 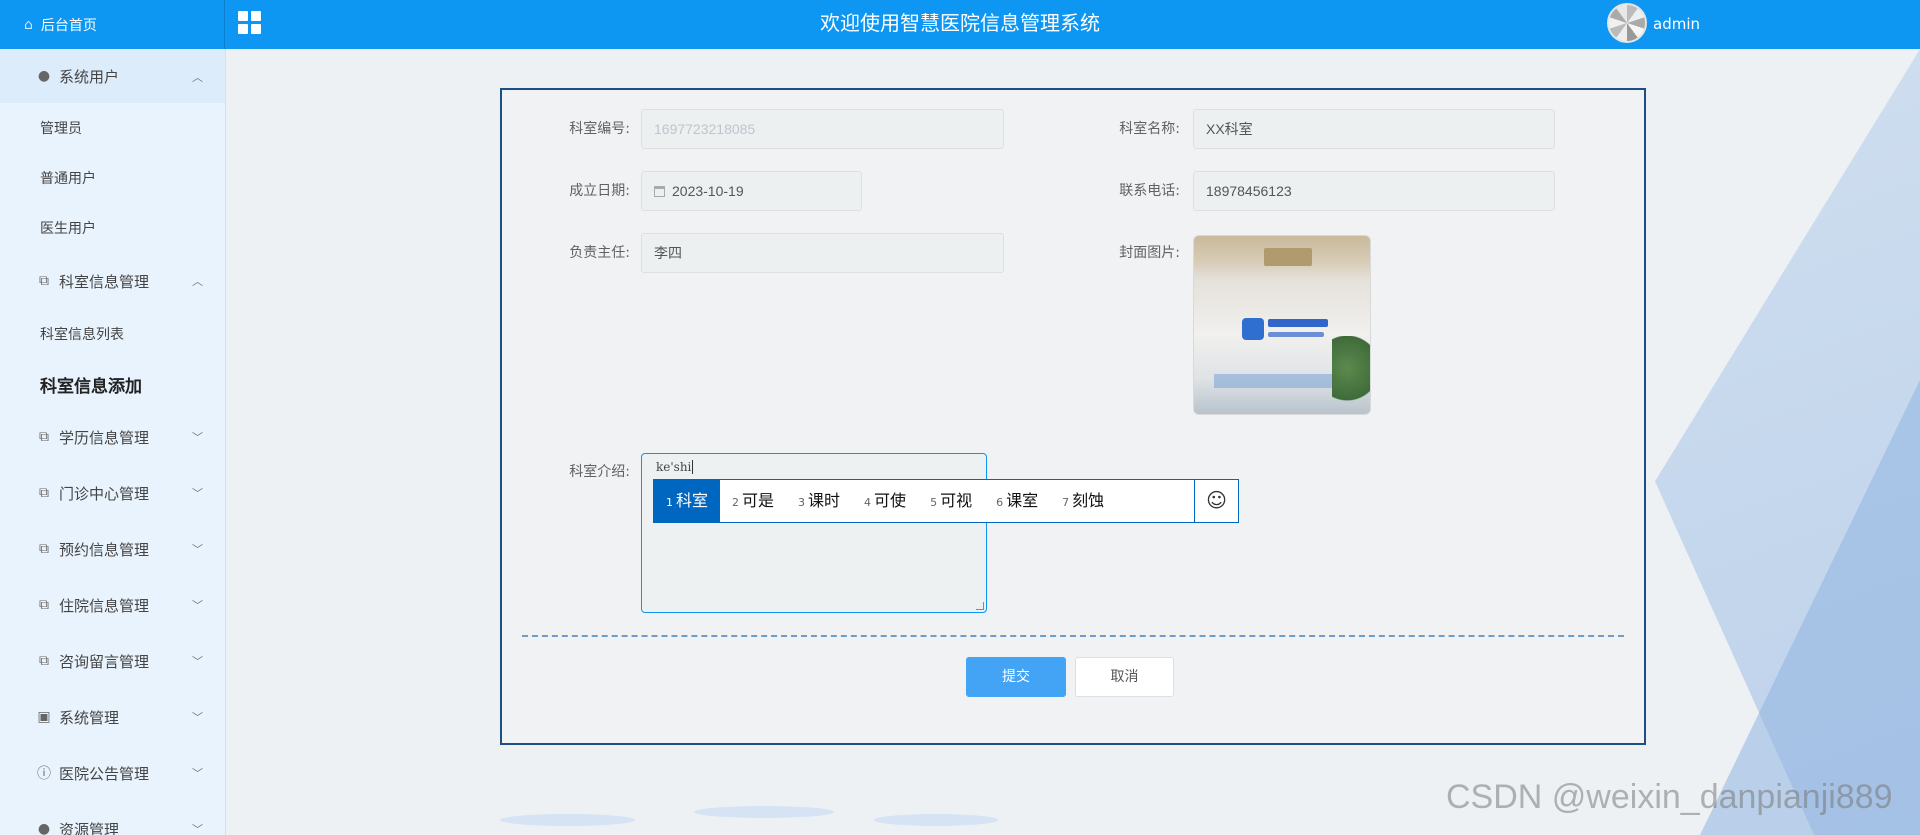 What do you see at coordinates (104, 437) in the screenshot?
I see `sidebar-item-label: 学历信息管理` at bounding box center [104, 437].